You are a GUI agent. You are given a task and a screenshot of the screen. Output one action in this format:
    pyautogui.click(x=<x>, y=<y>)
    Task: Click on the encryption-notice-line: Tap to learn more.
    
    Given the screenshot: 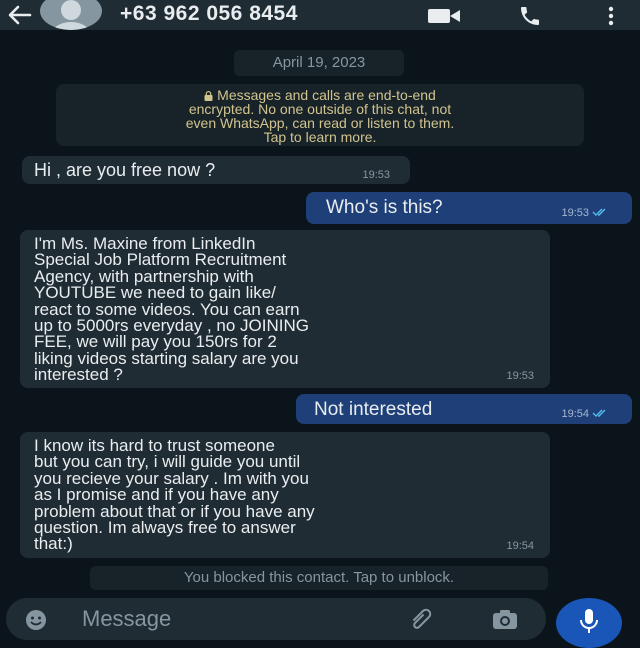 What is the action you would take?
    pyautogui.click(x=320, y=137)
    